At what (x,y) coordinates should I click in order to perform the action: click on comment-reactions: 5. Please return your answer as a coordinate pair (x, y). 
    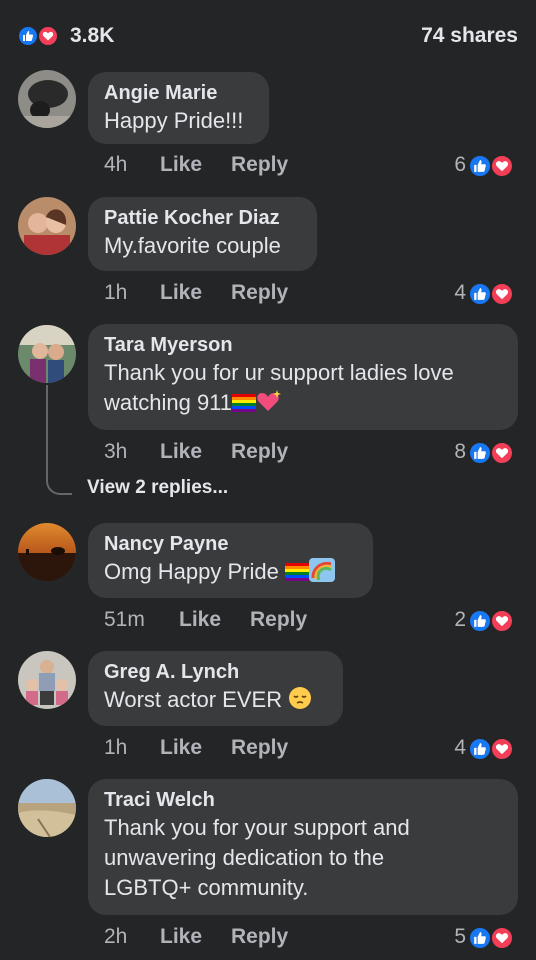
    Looking at the image, I should click on (478, 938).